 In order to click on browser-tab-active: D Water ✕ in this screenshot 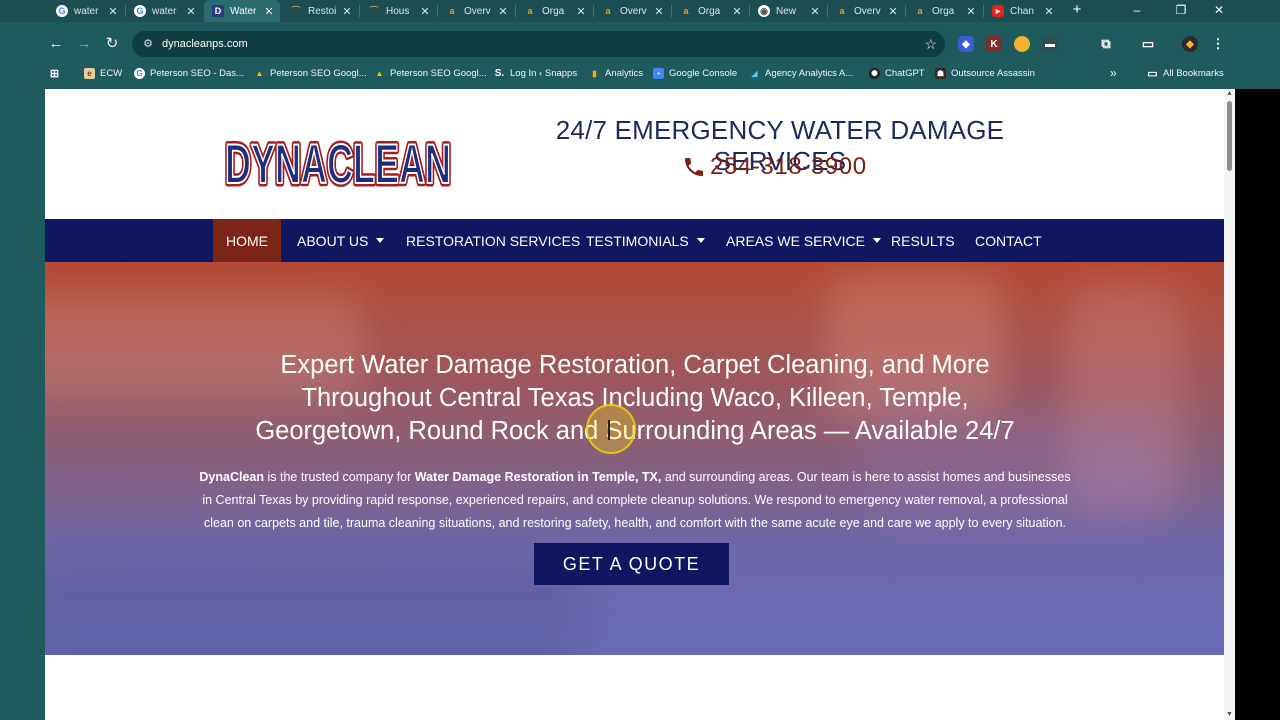, I will do `click(242, 11)`.